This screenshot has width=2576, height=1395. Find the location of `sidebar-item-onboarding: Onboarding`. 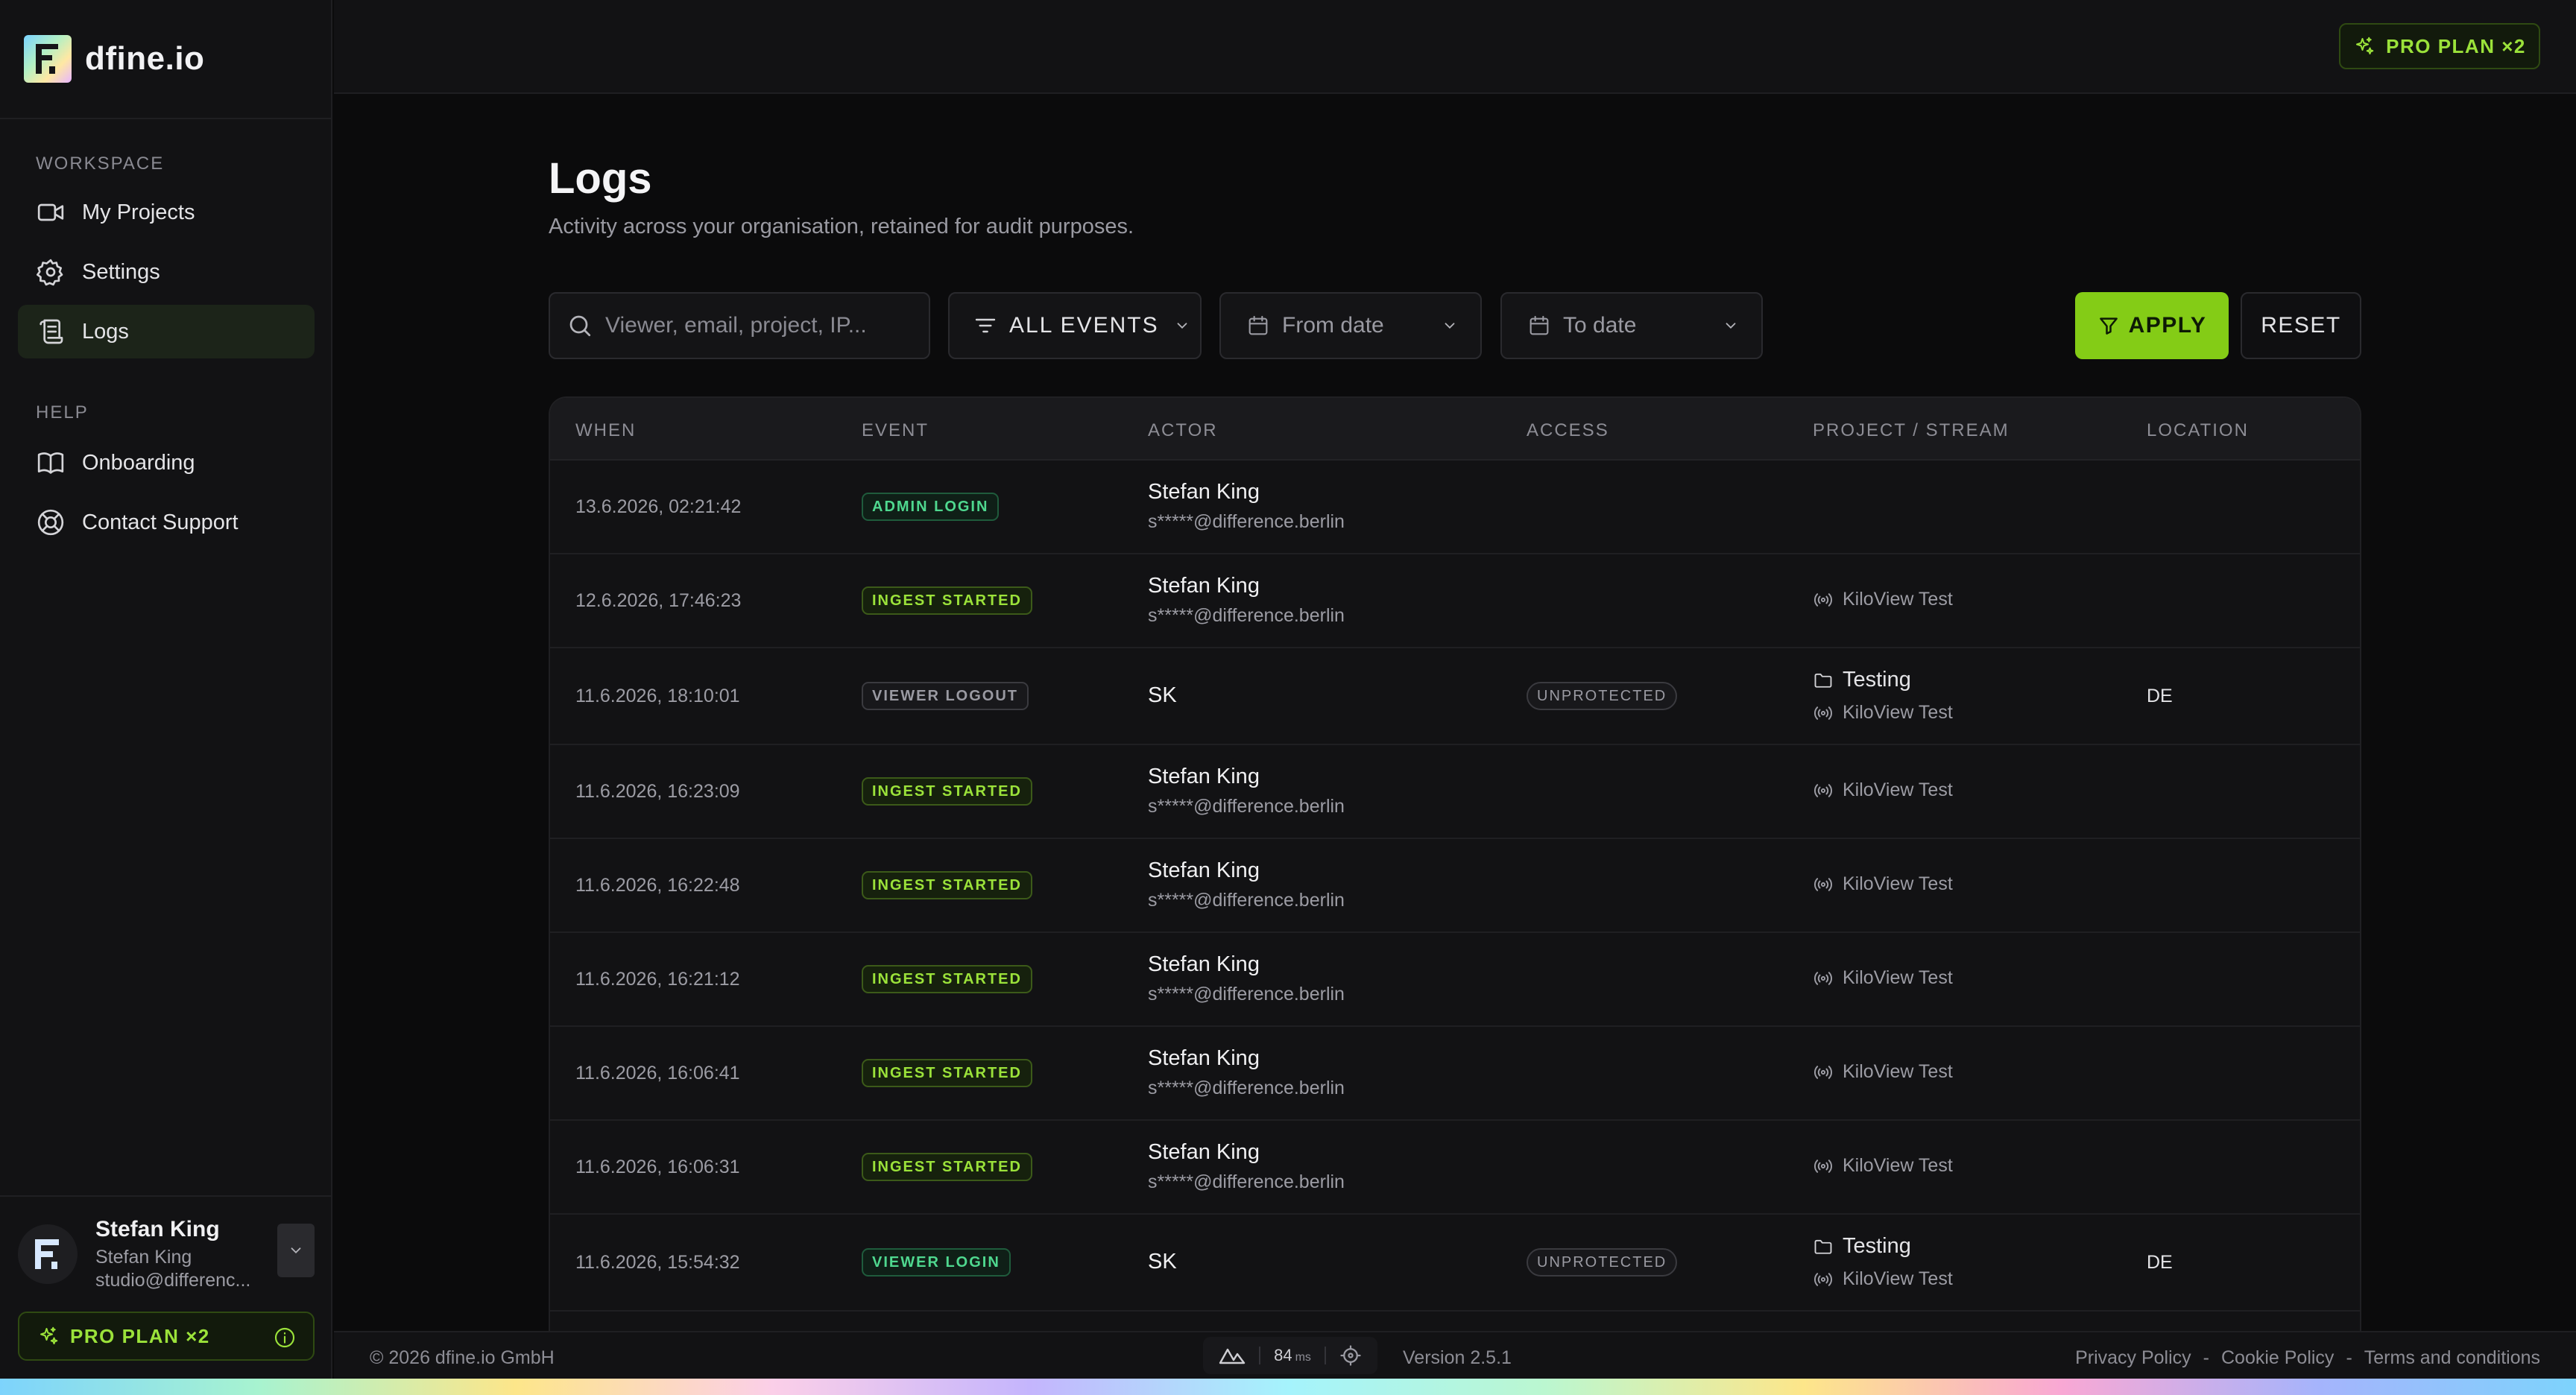

sidebar-item-onboarding: Onboarding is located at coordinates (166, 463).